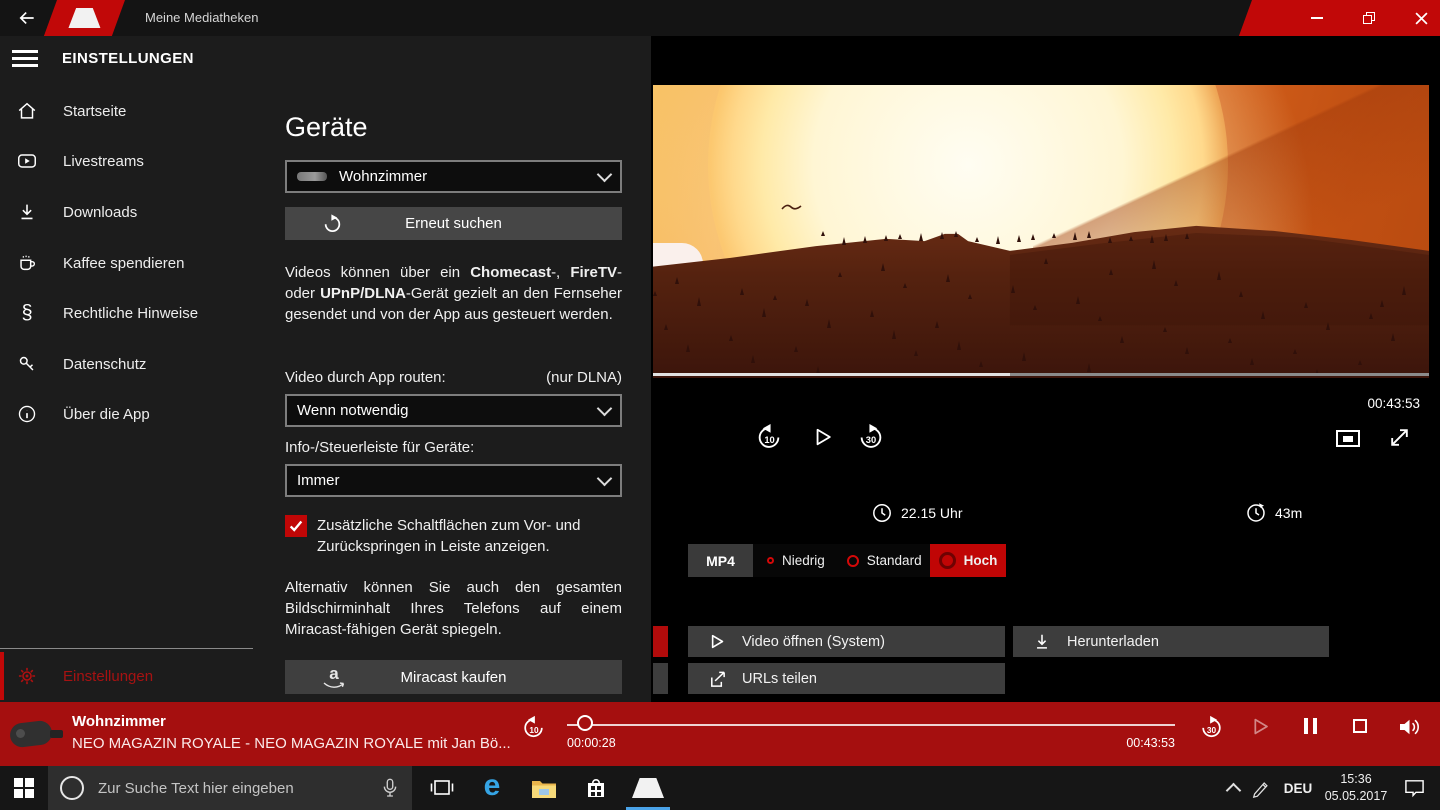 The height and width of the screenshot is (810, 1440). What do you see at coordinates (27, 212) in the screenshot?
I see `download-icon` at bounding box center [27, 212].